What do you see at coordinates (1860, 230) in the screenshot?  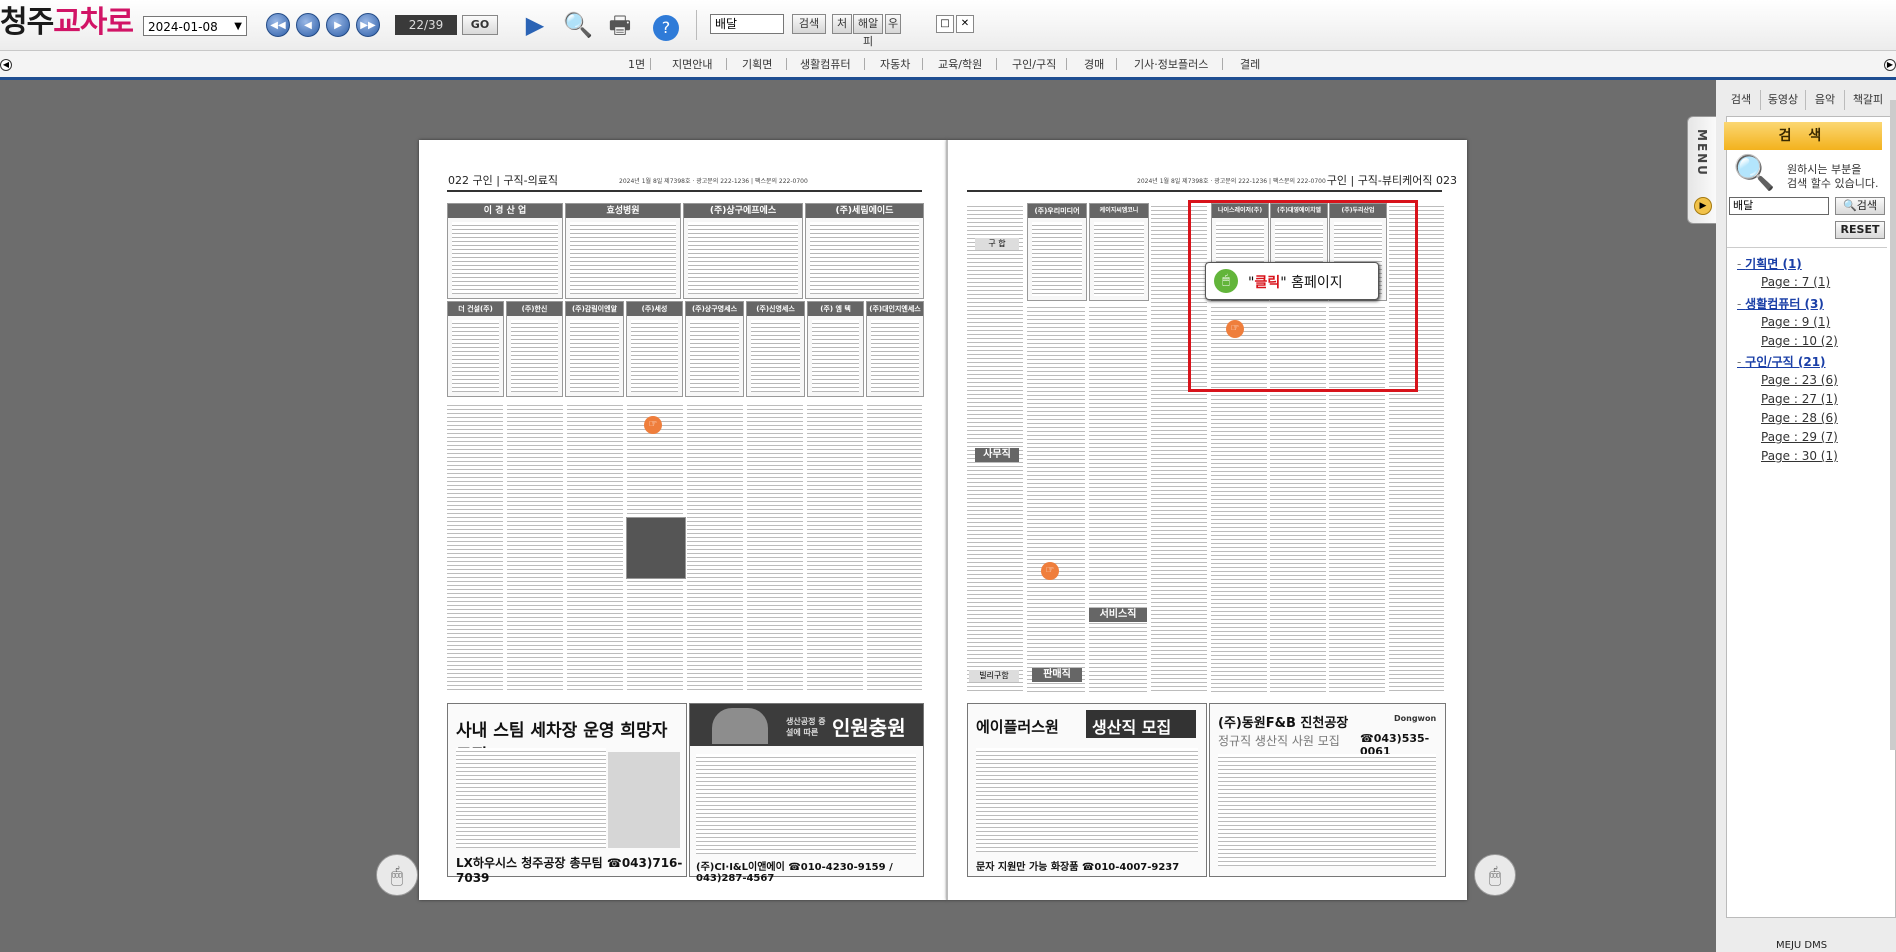 I see `reset-button: RESET` at bounding box center [1860, 230].